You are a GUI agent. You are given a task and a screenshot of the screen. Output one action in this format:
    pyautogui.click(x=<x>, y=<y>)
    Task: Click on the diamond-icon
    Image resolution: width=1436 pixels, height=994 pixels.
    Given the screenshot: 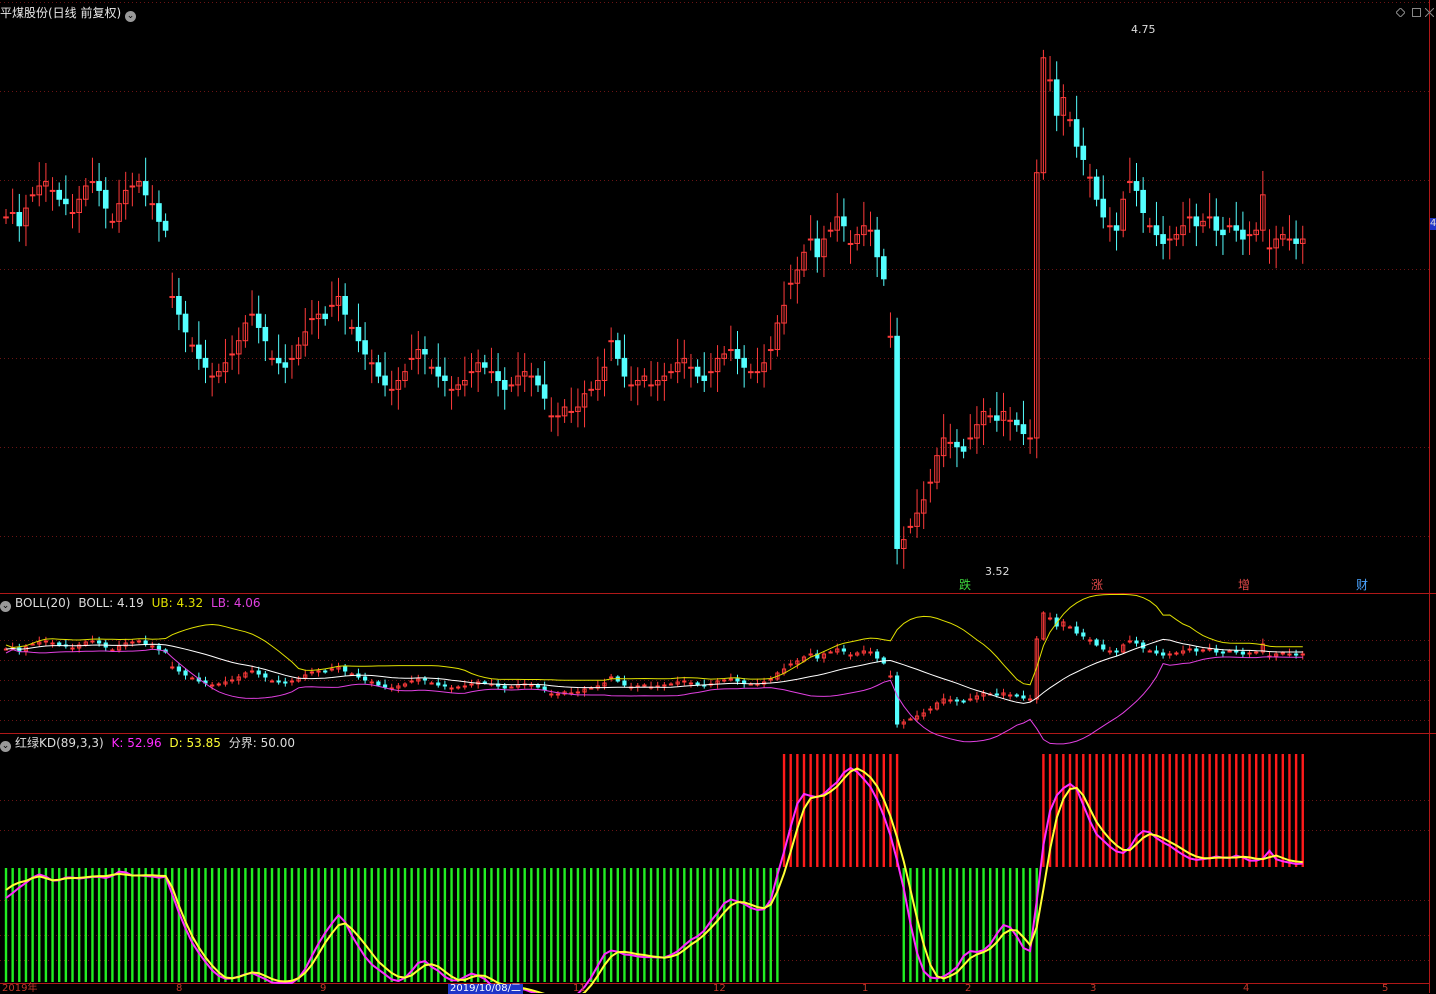 What is the action you would take?
    pyautogui.click(x=1400, y=12)
    